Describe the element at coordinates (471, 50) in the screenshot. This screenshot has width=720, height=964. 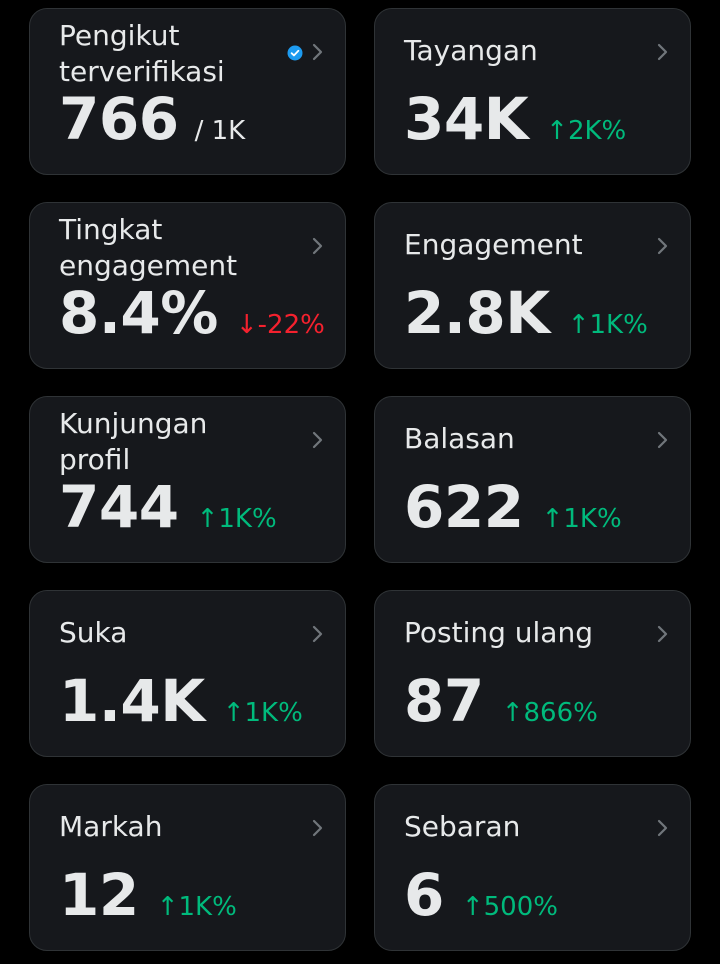
I see `card-label: Tayangan` at that location.